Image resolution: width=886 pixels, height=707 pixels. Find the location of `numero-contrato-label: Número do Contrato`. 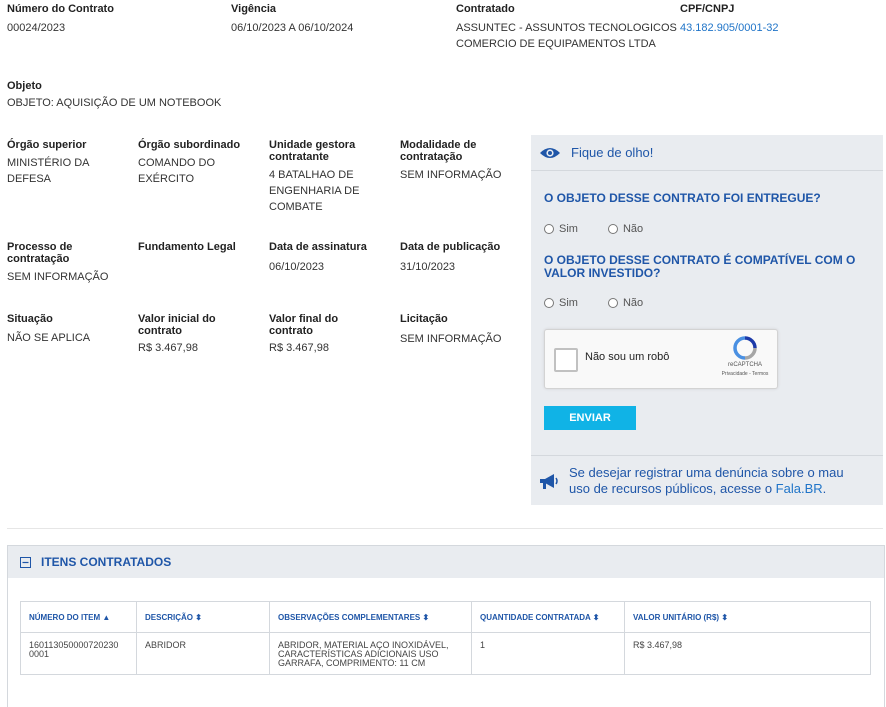

numero-contrato-label: Número do Contrato is located at coordinates (60, 9).